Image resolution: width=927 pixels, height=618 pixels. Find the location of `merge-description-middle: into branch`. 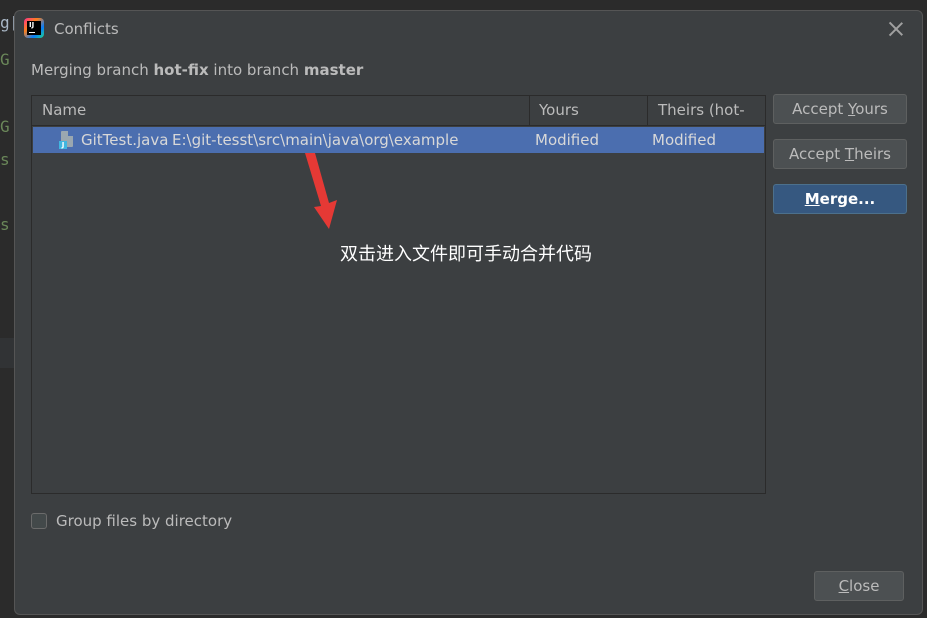

merge-description-middle: into branch is located at coordinates (256, 70).